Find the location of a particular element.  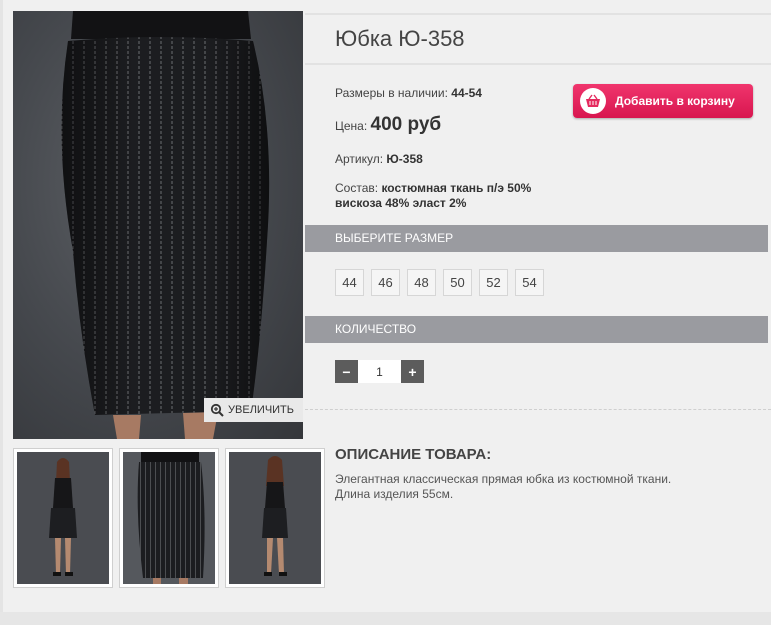

article-row: Артикул: Ю-358 is located at coordinates (379, 159).